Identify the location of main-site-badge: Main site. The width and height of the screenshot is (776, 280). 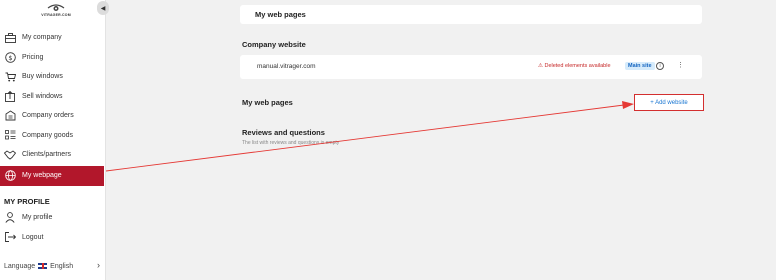
(640, 66).